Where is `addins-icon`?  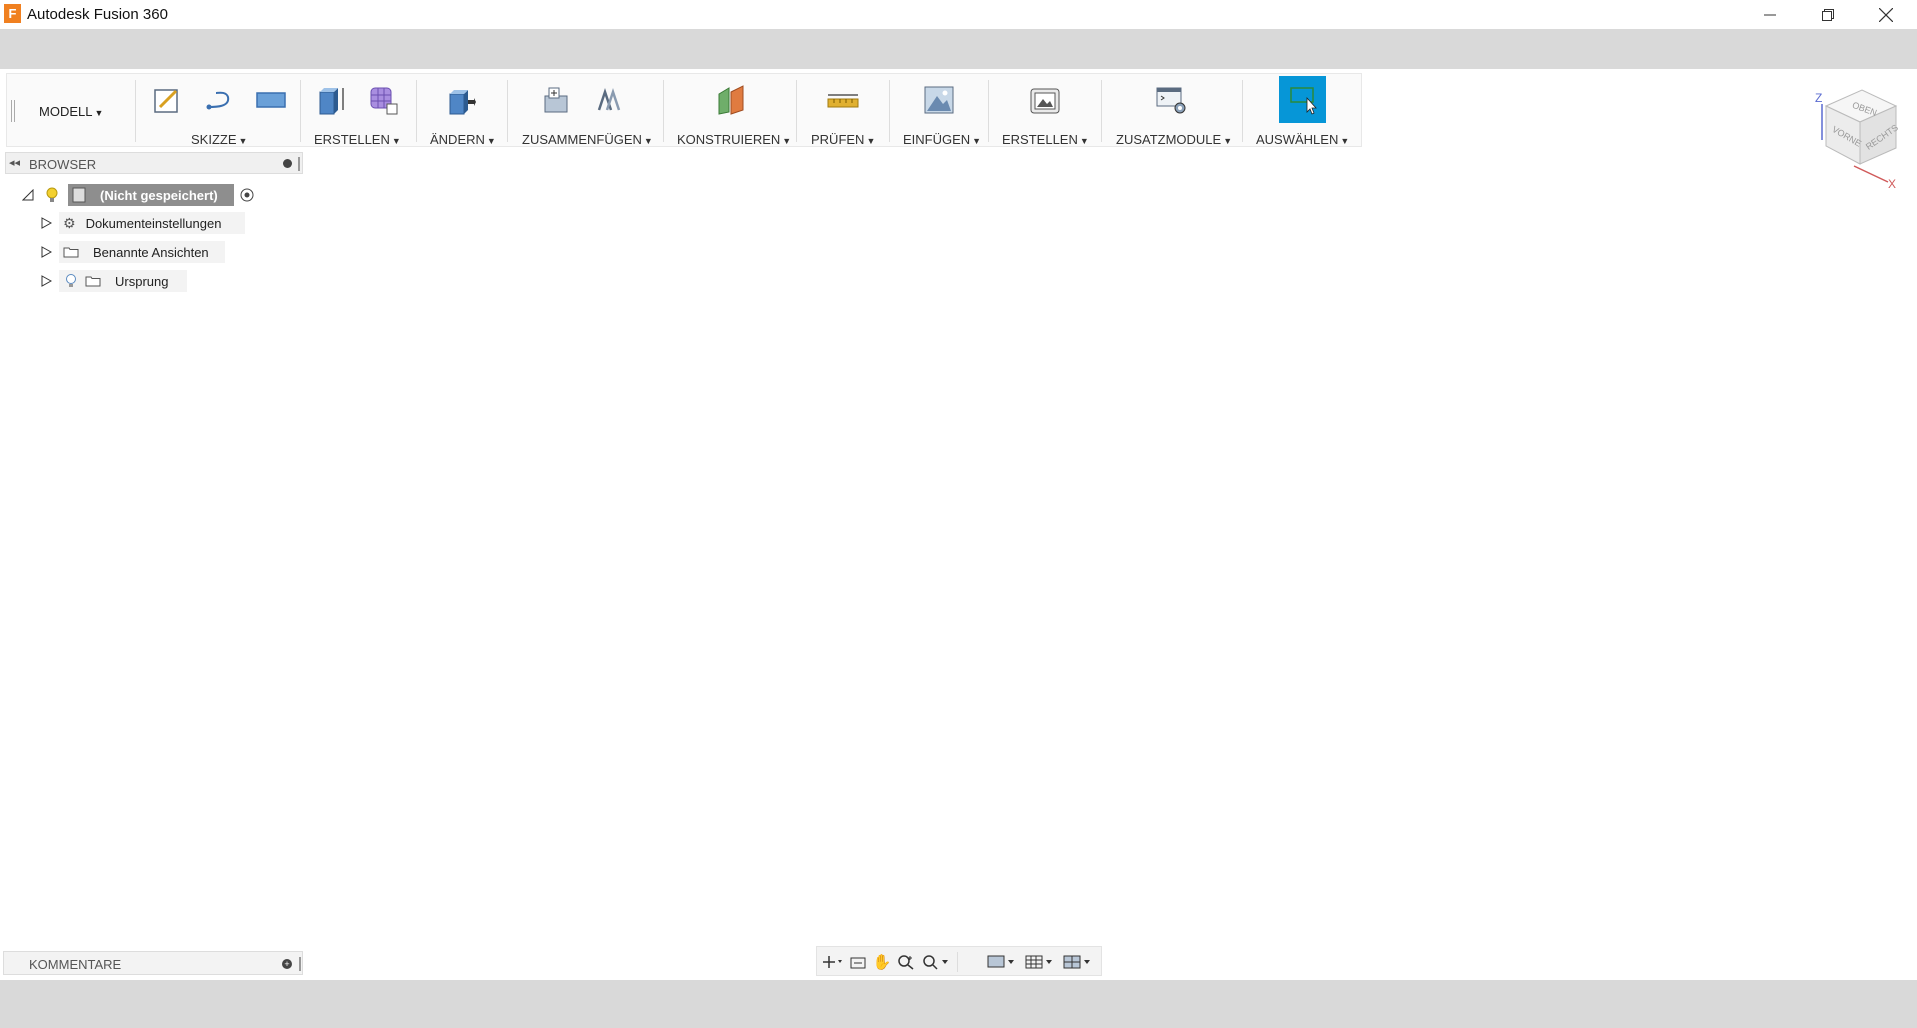
addins-icon is located at coordinates (1171, 100).